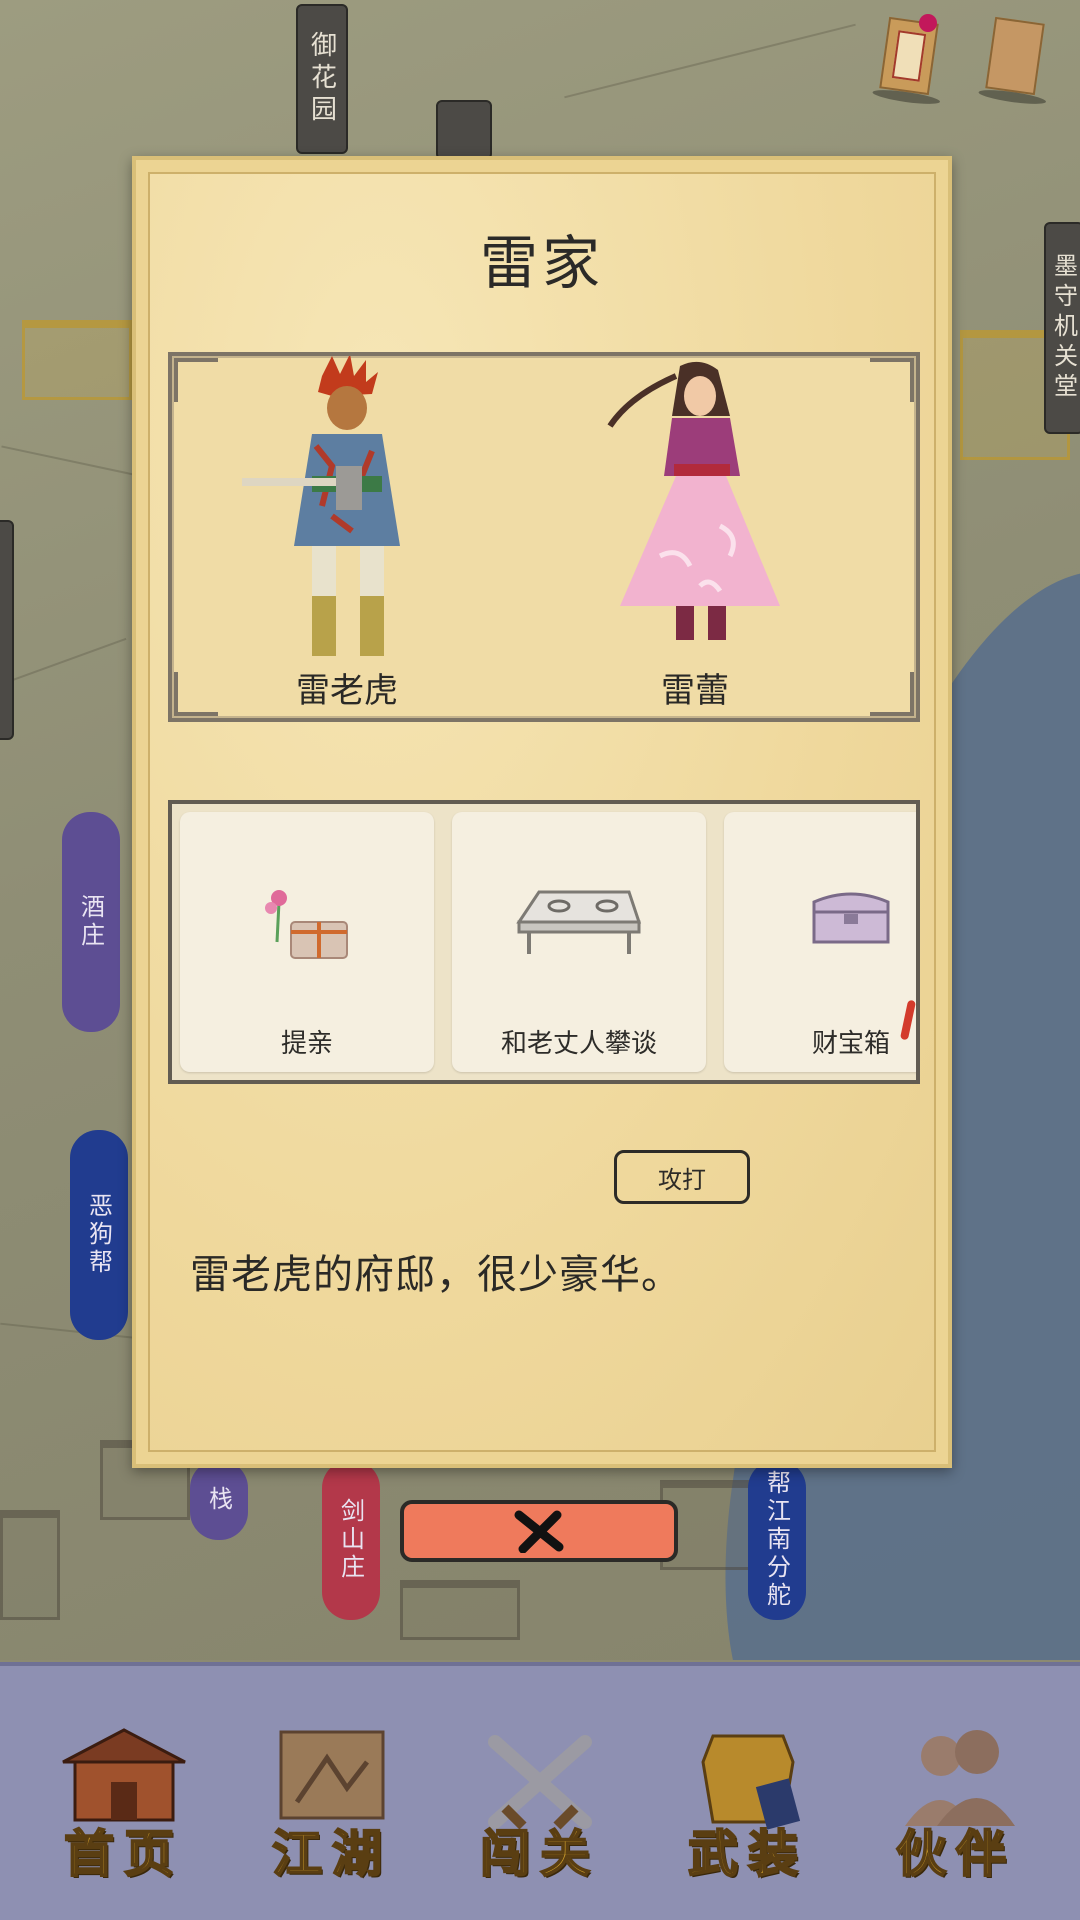  What do you see at coordinates (955, 1853) in the screenshot?
I see `nav-label: 伙伴` at bounding box center [955, 1853].